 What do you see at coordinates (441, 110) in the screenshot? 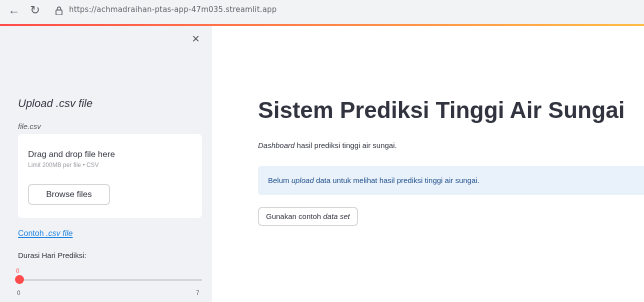
I see `page-title: Sistem Prediksi Tinggi Air Sungai` at bounding box center [441, 110].